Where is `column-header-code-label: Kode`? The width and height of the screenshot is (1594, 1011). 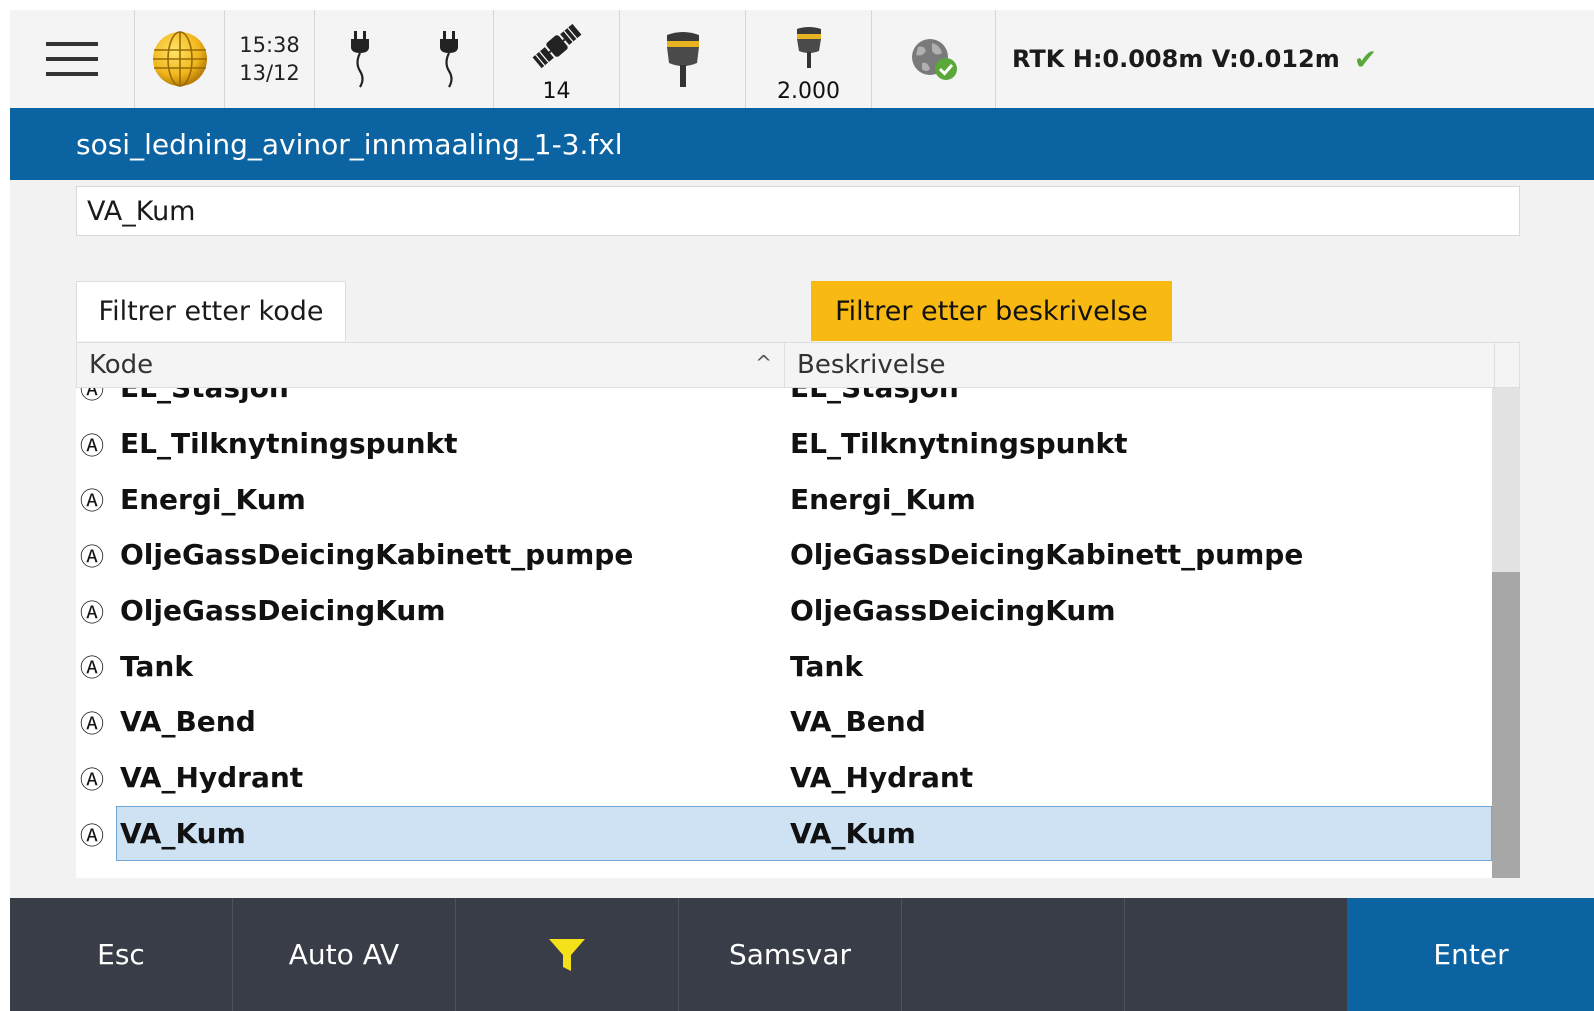 column-header-code-label: Kode is located at coordinates (121, 365).